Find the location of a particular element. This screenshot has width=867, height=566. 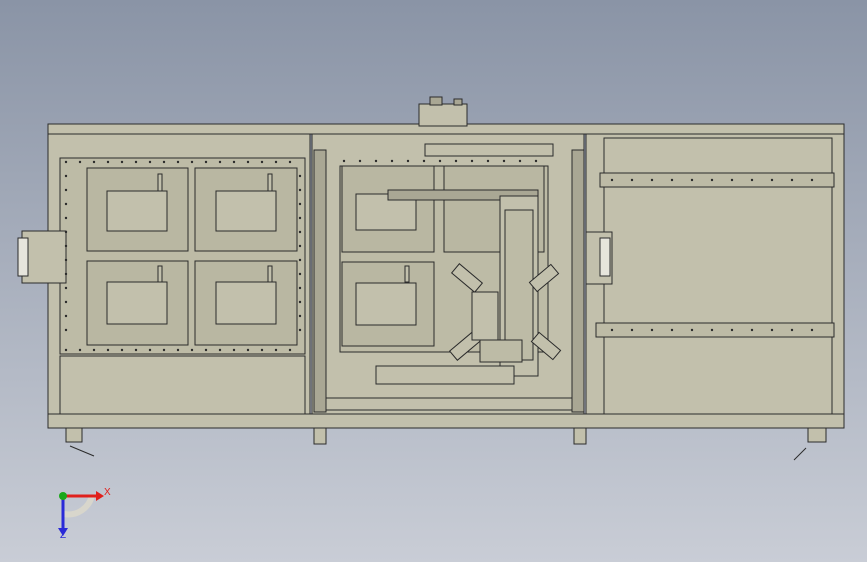

x-axis-label: X is located at coordinates (107, 492).